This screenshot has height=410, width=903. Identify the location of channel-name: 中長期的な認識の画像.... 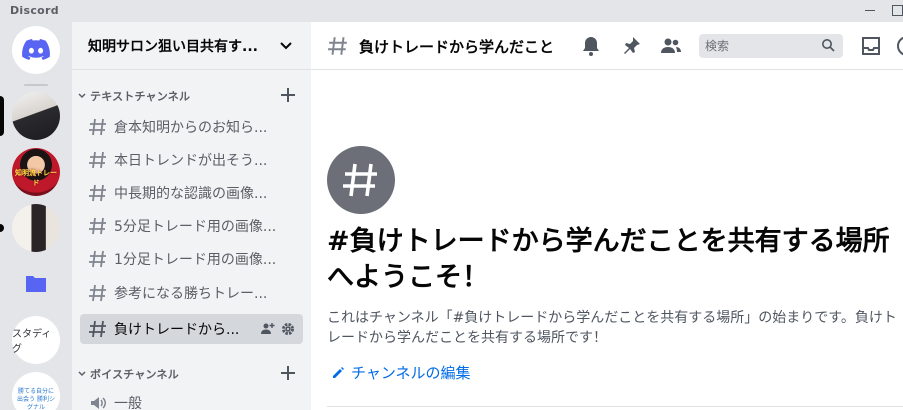
(191, 194).